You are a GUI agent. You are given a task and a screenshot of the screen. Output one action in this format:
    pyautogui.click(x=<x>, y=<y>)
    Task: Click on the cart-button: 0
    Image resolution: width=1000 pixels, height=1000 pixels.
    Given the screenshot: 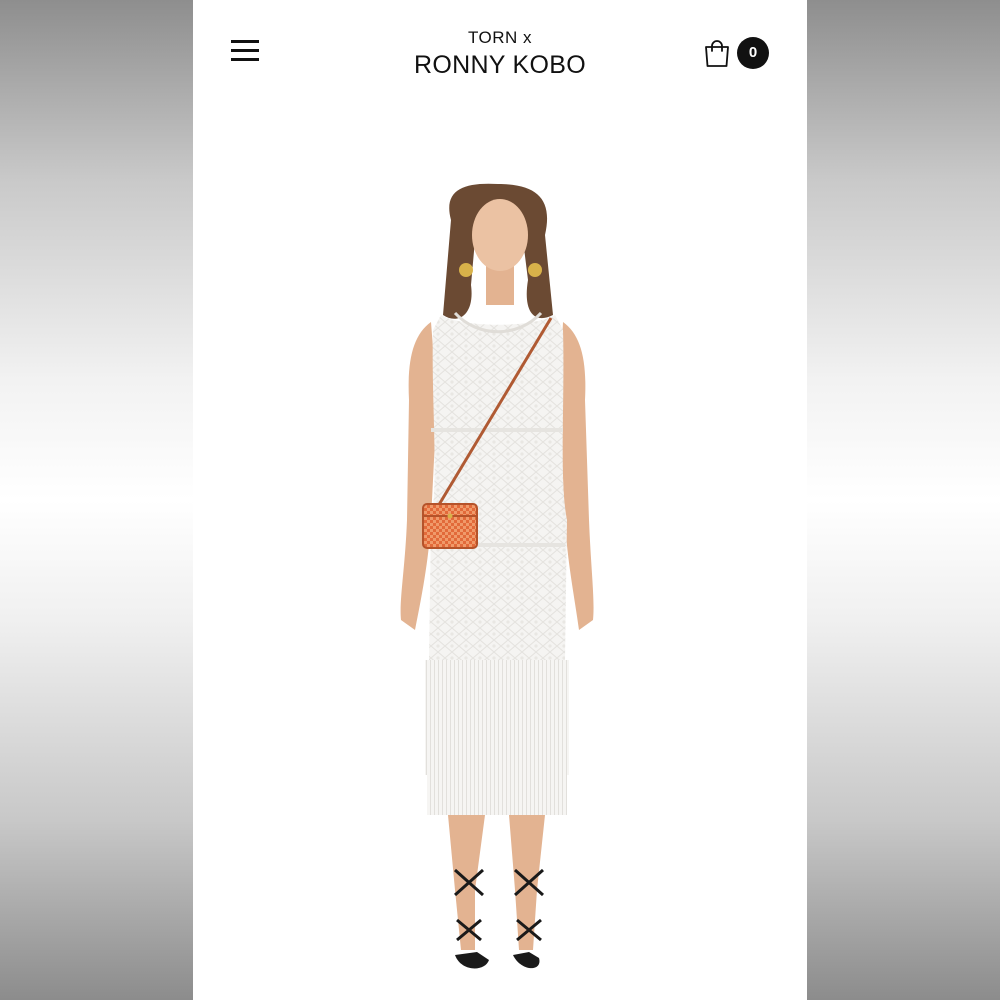 What is the action you would take?
    pyautogui.click(x=738, y=54)
    